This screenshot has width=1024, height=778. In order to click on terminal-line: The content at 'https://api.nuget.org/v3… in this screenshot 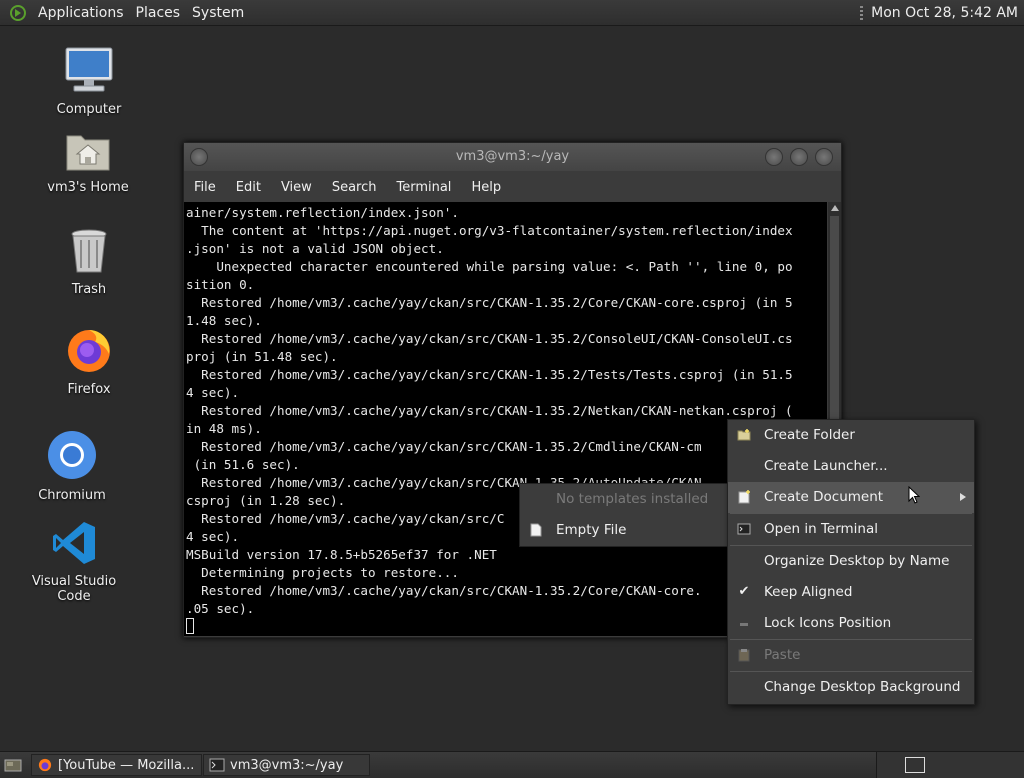, I will do `click(489, 230)`.